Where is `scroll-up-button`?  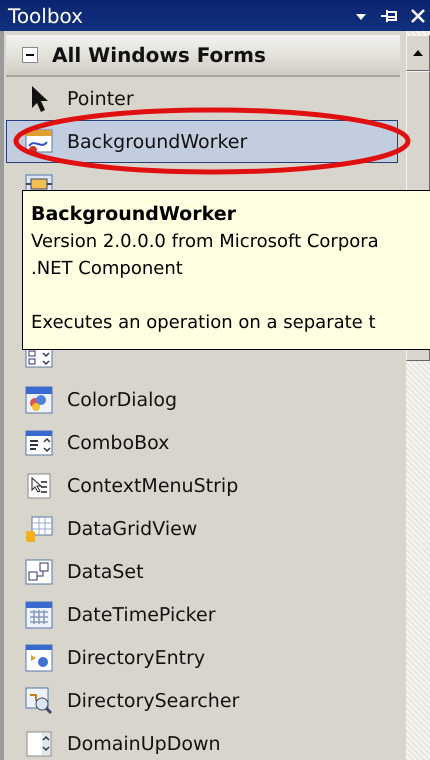 scroll-up-button is located at coordinates (418, 53).